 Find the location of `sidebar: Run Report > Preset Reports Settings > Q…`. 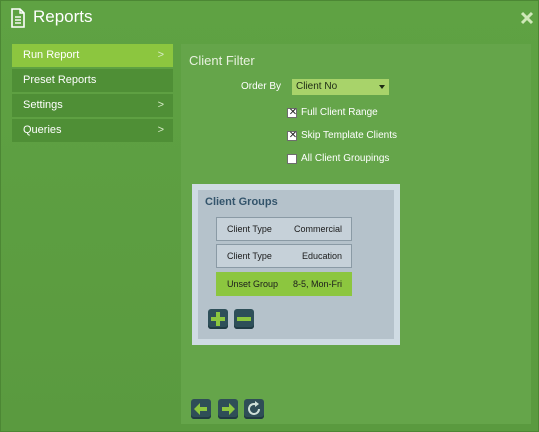

sidebar: Run Report > Preset Reports Settings > Q… is located at coordinates (92, 94).